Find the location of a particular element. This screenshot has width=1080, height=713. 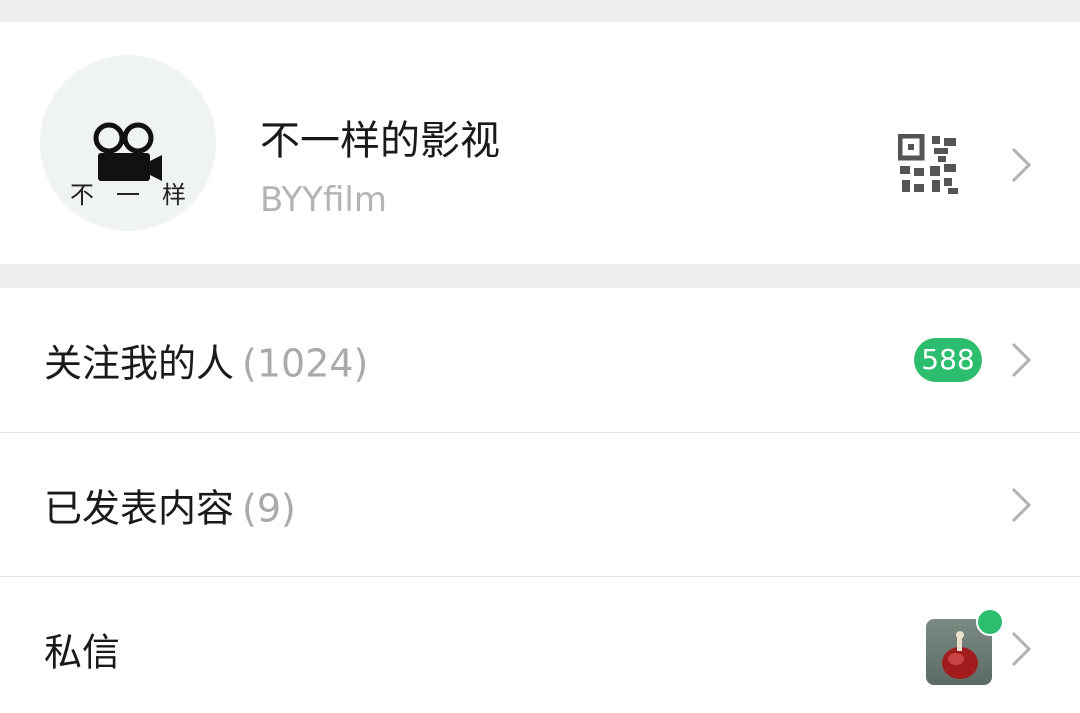

menu-item-label: 私信 is located at coordinates (82, 648).